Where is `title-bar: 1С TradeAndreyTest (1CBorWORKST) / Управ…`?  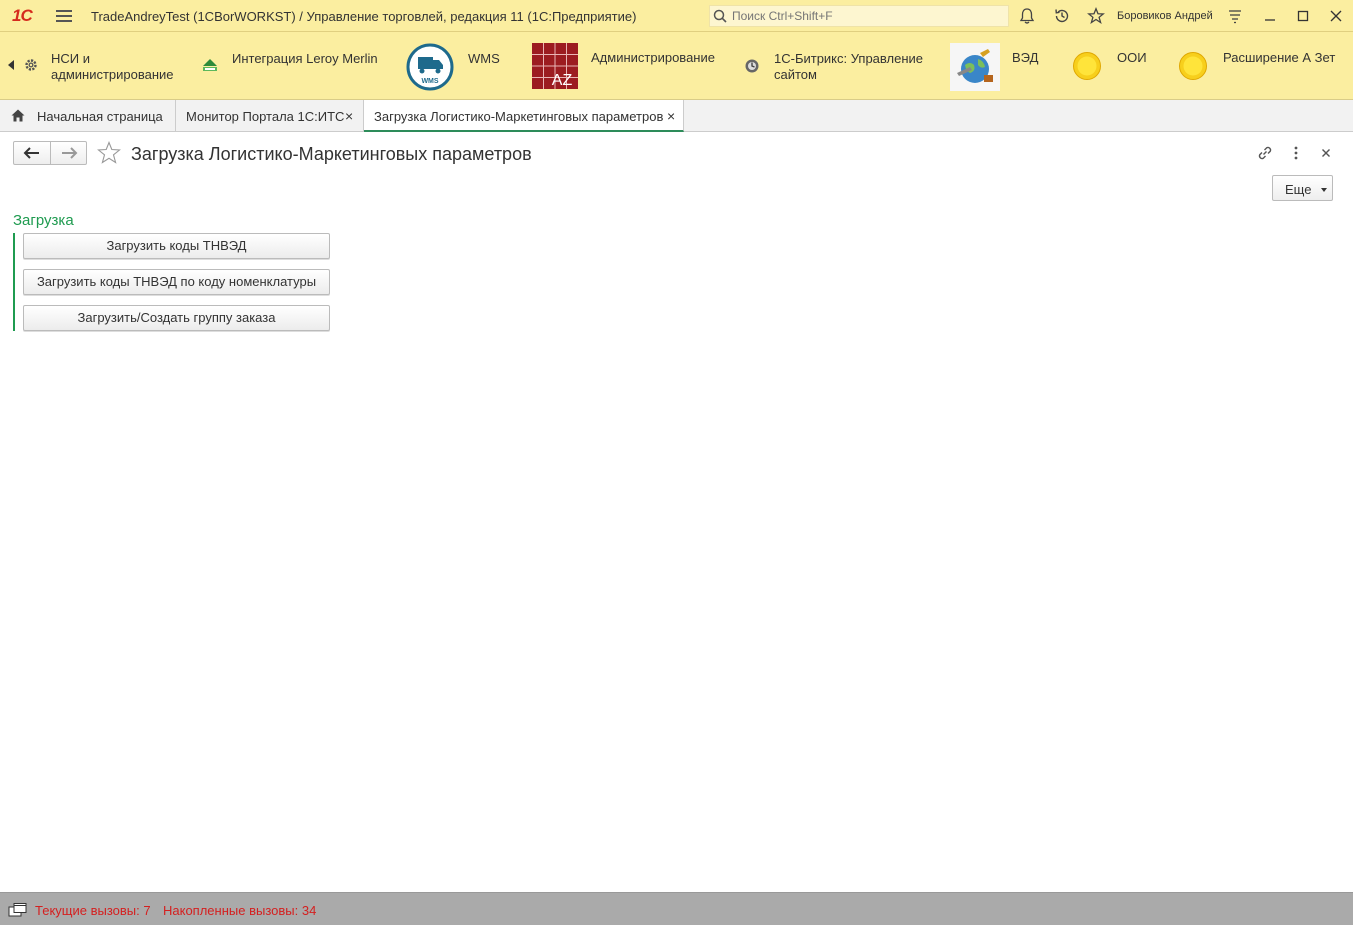 title-bar: 1С TradeAndreyTest (1CBorWORKST) / Управ… is located at coordinates (676, 16).